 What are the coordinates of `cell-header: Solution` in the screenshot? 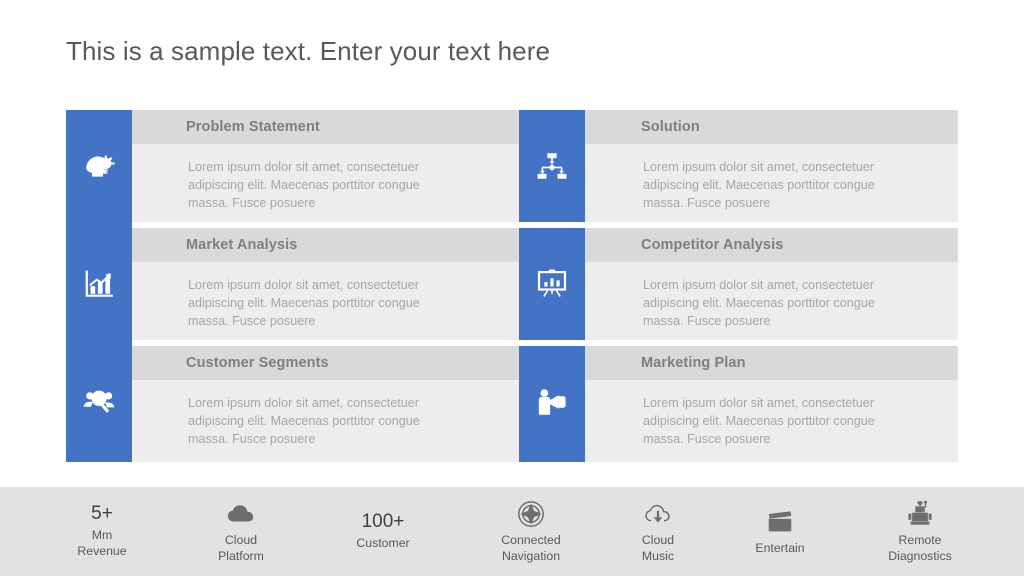 It's located at (771, 127).